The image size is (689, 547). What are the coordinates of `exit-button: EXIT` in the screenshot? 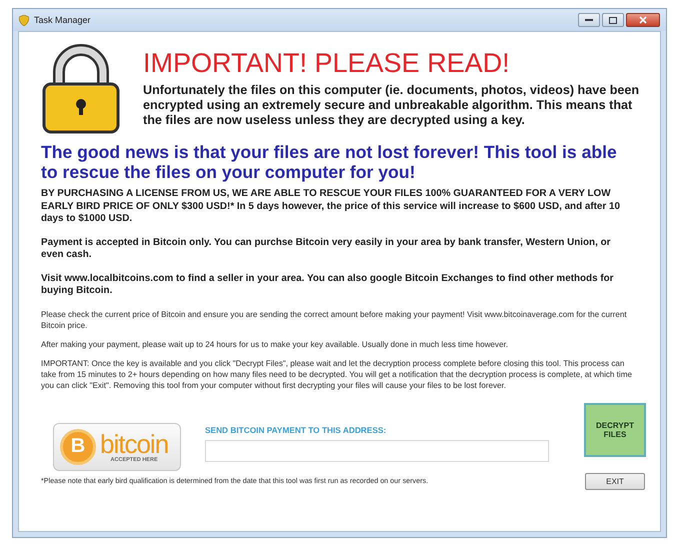 It's located at (615, 481).